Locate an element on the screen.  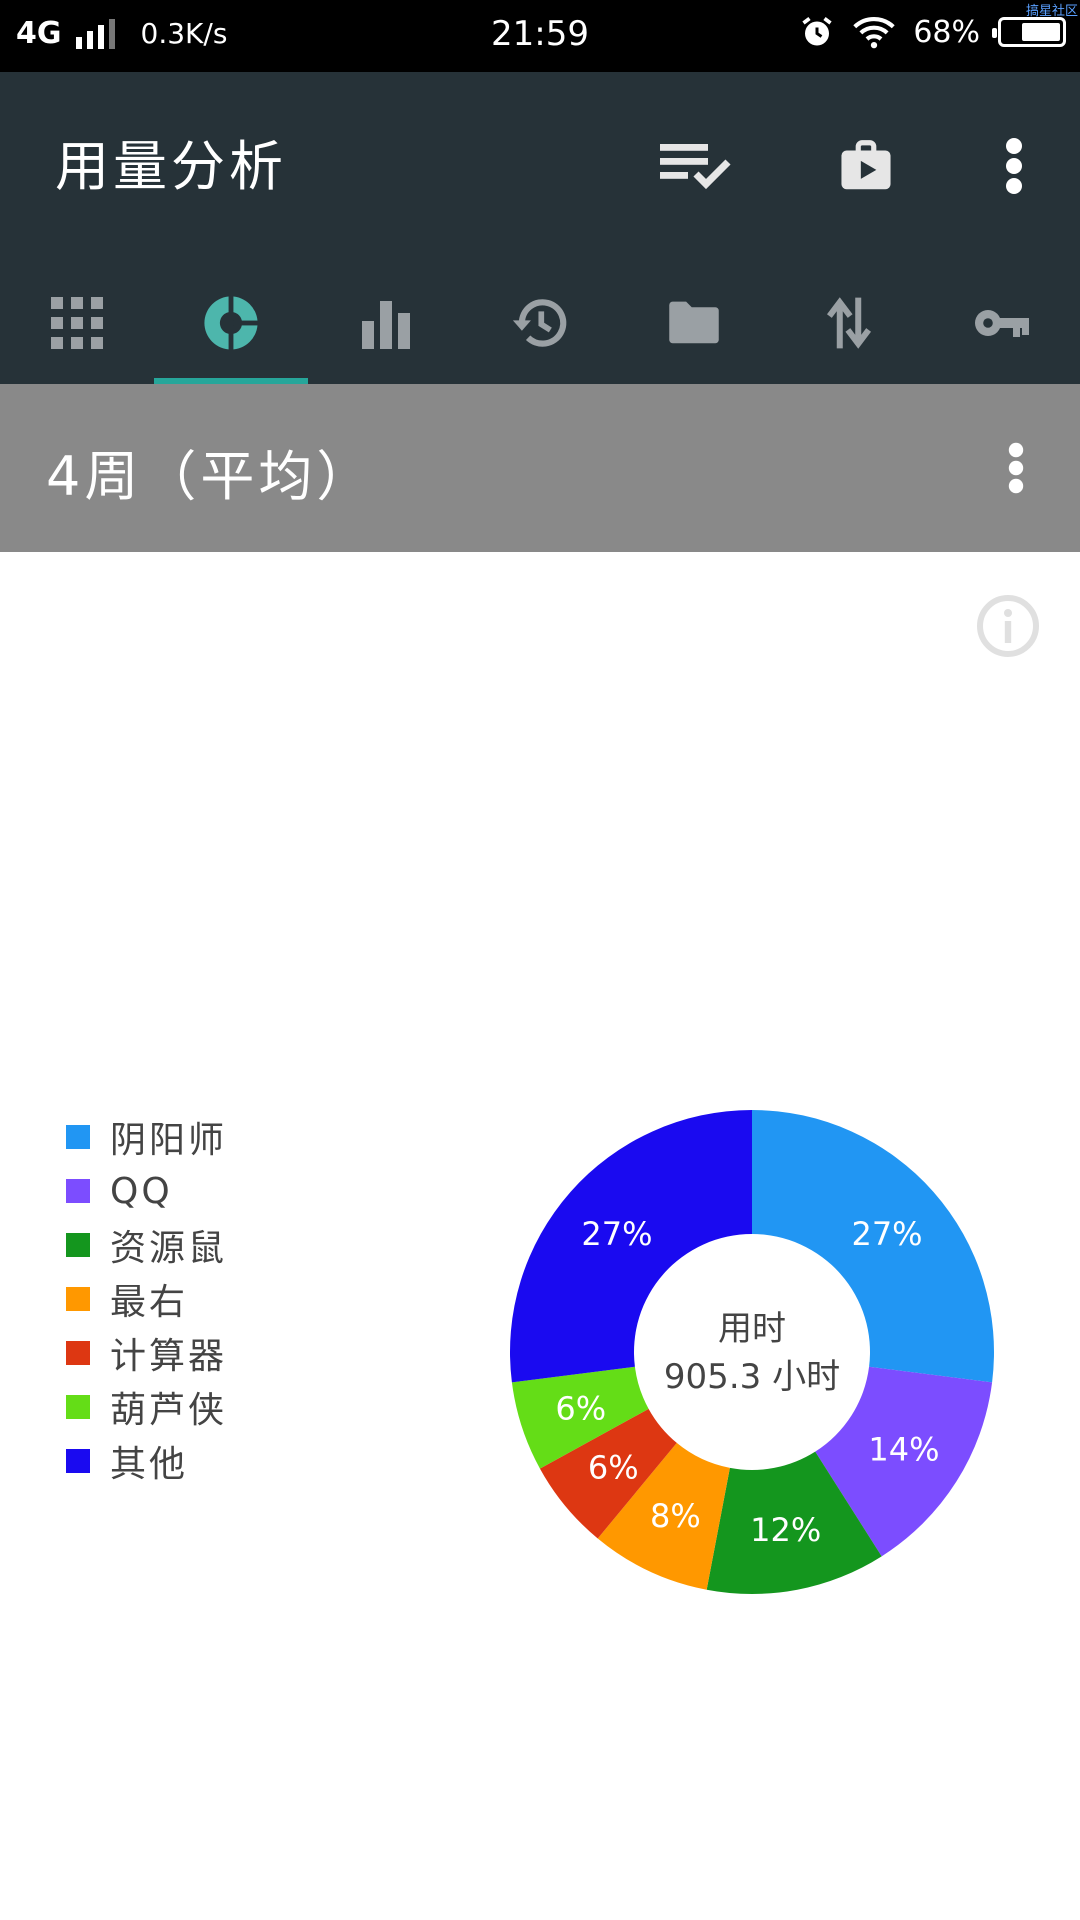
legend-item: 资源鼠 is located at coordinates (146, 1245).